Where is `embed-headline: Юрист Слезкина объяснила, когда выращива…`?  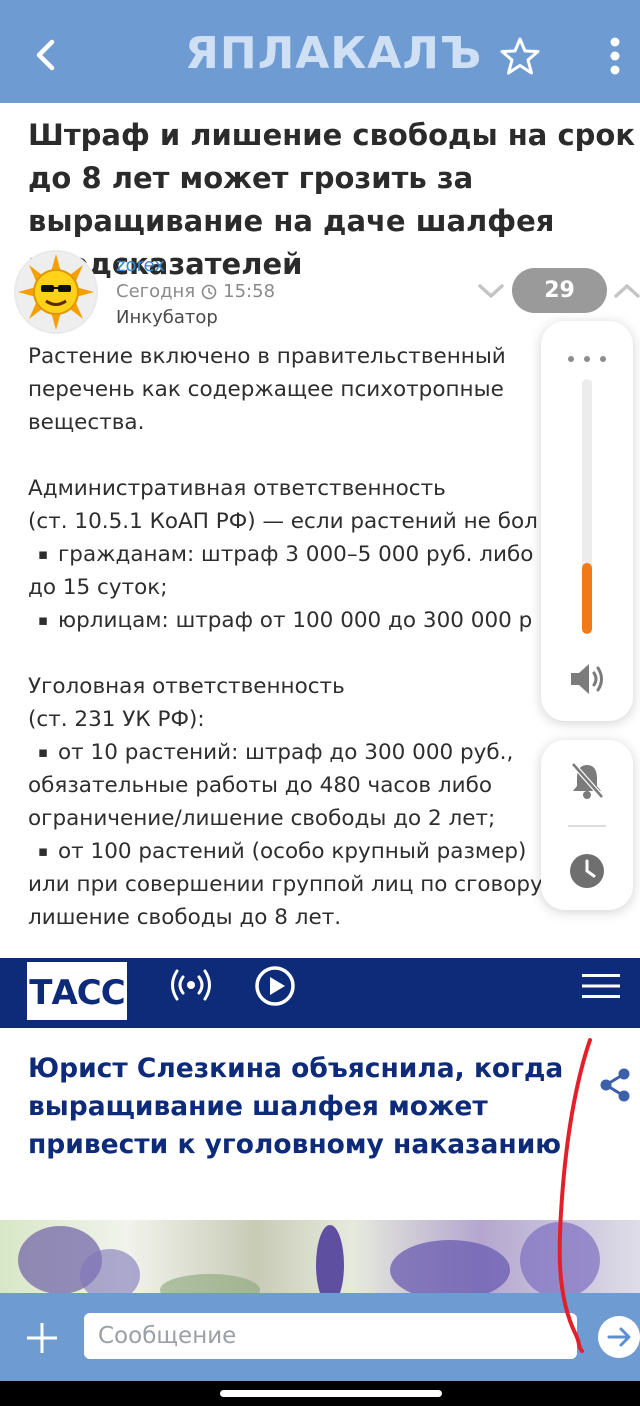 embed-headline: Юрист Слезкина объяснила, когда выращива… is located at coordinates (298, 1107).